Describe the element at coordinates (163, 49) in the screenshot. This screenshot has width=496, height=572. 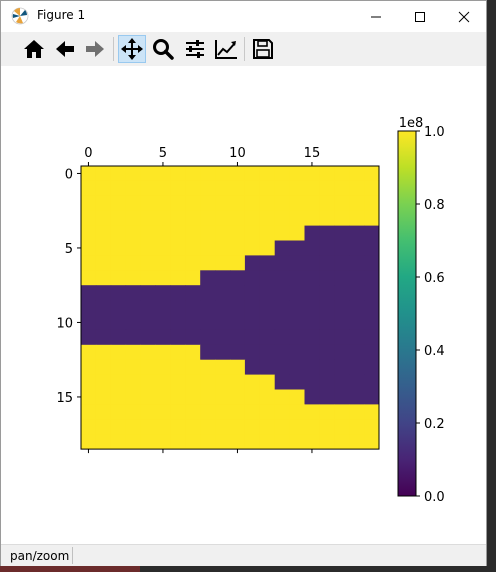
I see `zoom-button` at that location.